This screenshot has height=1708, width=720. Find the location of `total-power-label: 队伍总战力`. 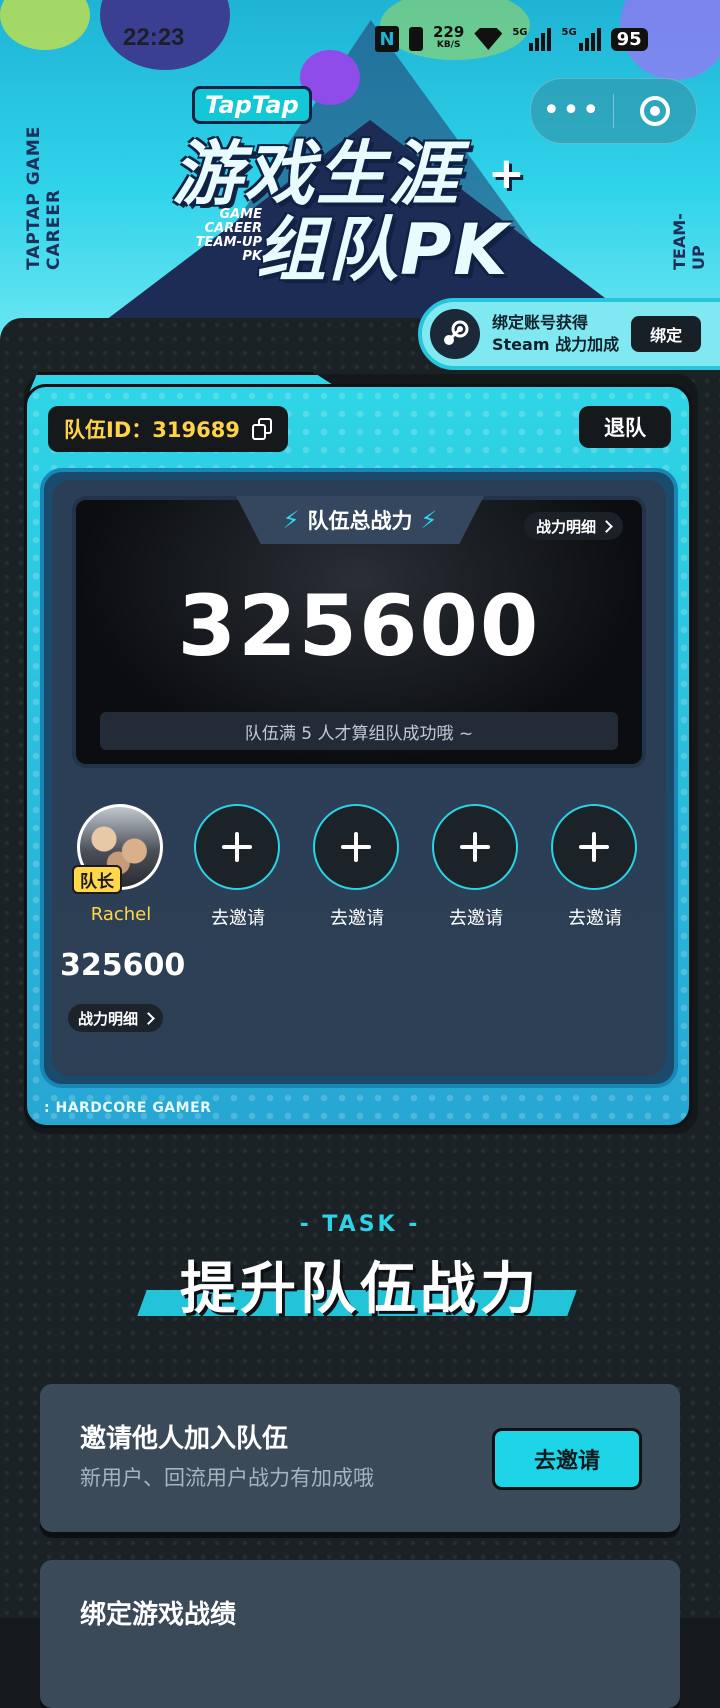

total-power-label: 队伍总战力 is located at coordinates (360, 521).